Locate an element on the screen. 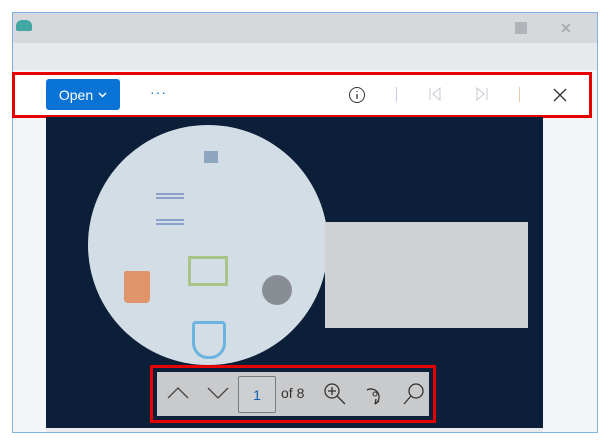 Image resolution: width=609 pixels, height=446 pixels. next-page-icon is located at coordinates (218, 393).